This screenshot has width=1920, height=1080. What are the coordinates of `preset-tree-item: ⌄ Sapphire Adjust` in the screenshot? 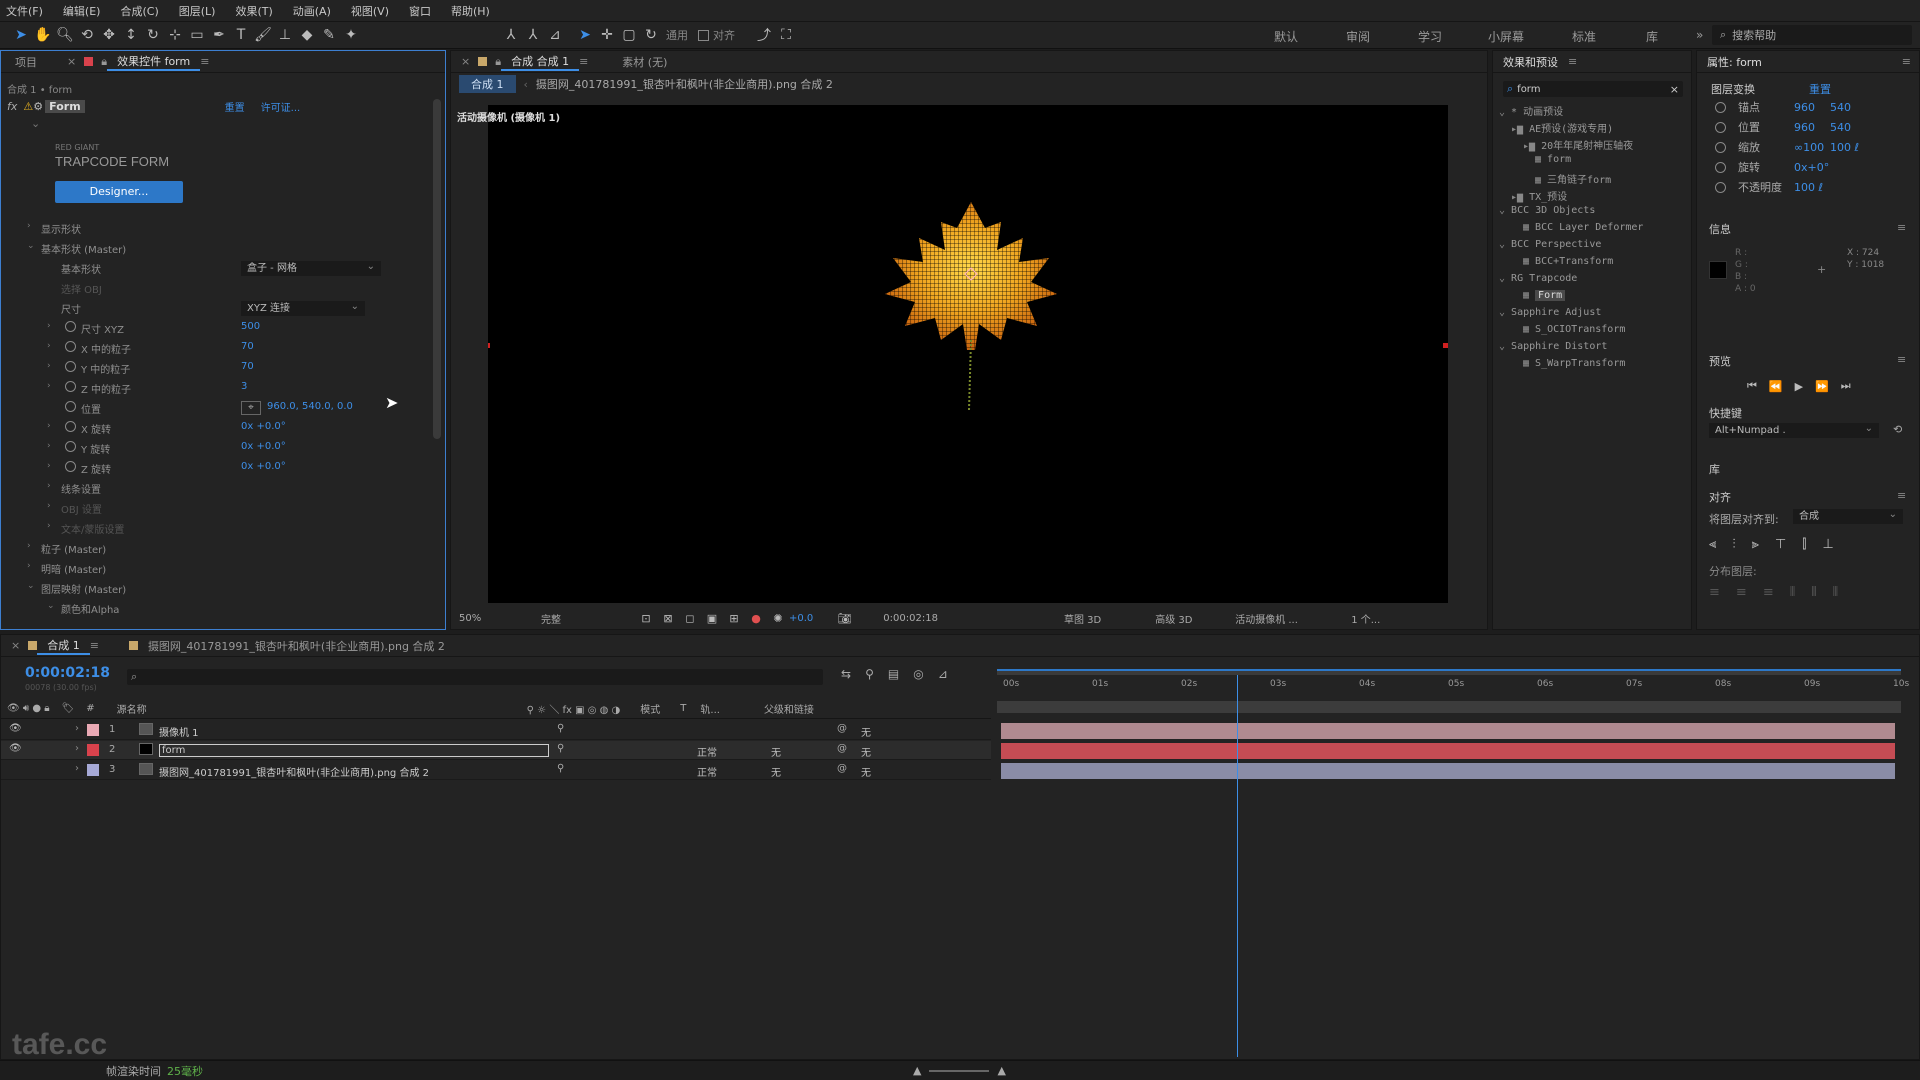 It's located at (1550, 312).